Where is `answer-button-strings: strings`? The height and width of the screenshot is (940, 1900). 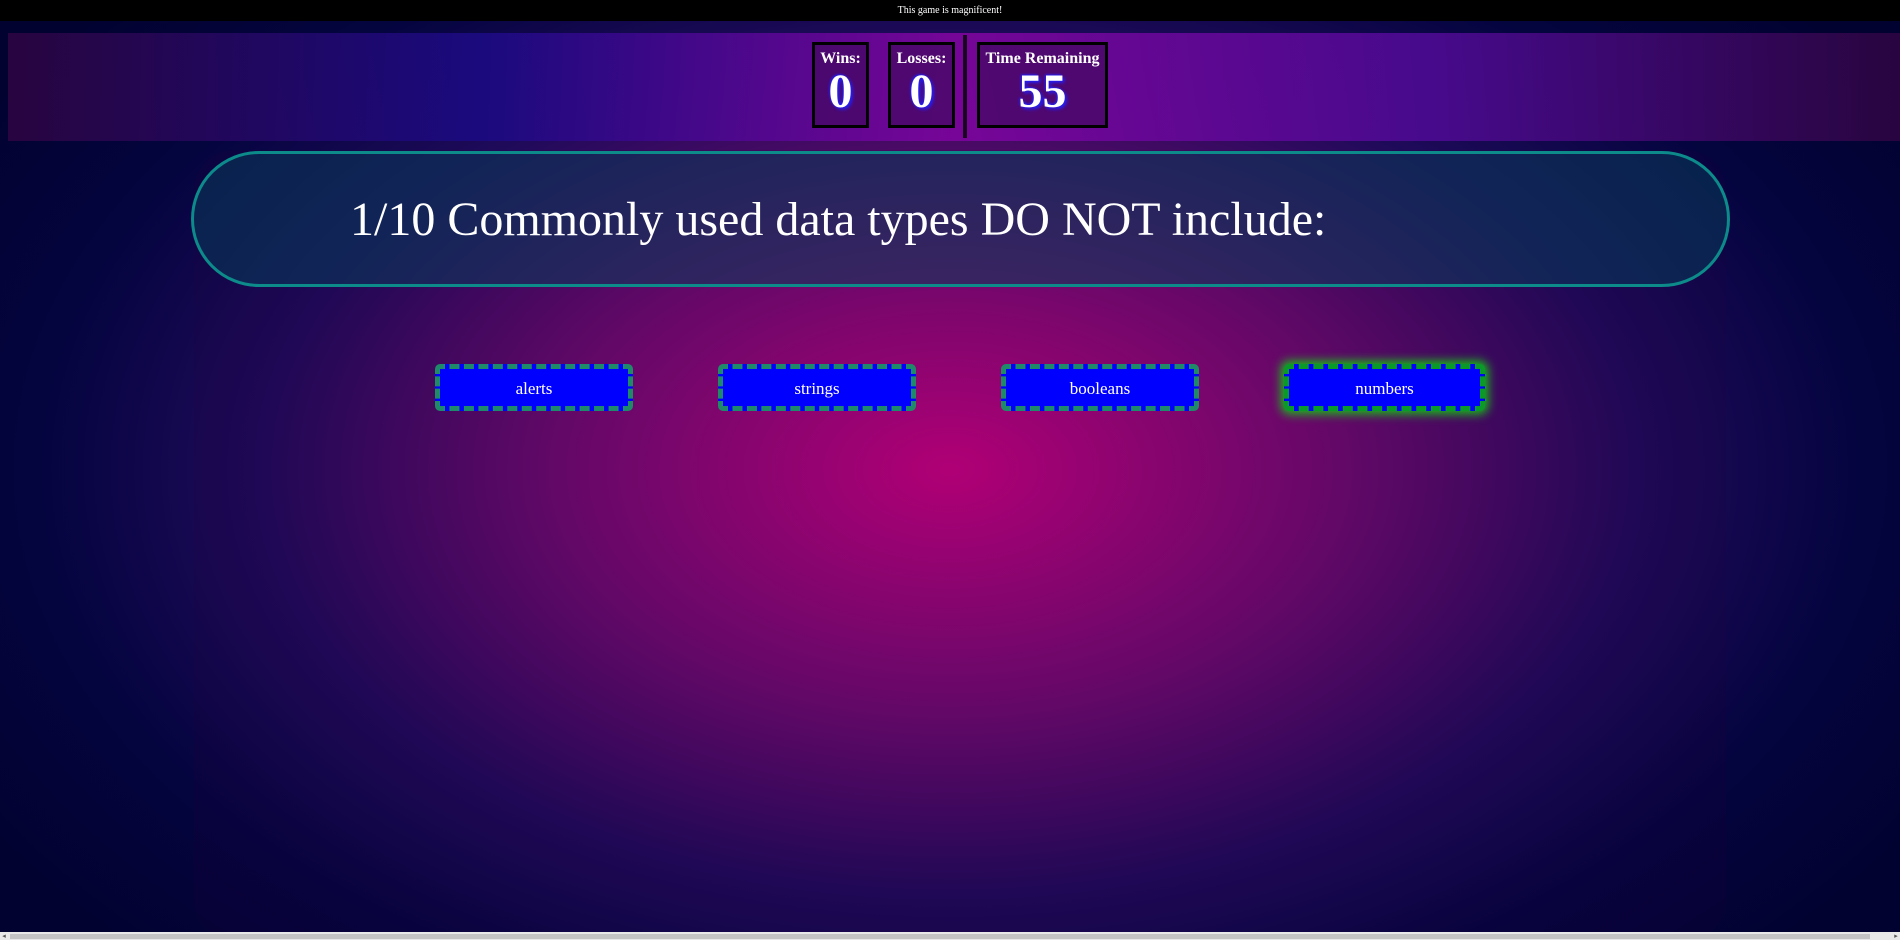 answer-button-strings: strings is located at coordinates (817, 387).